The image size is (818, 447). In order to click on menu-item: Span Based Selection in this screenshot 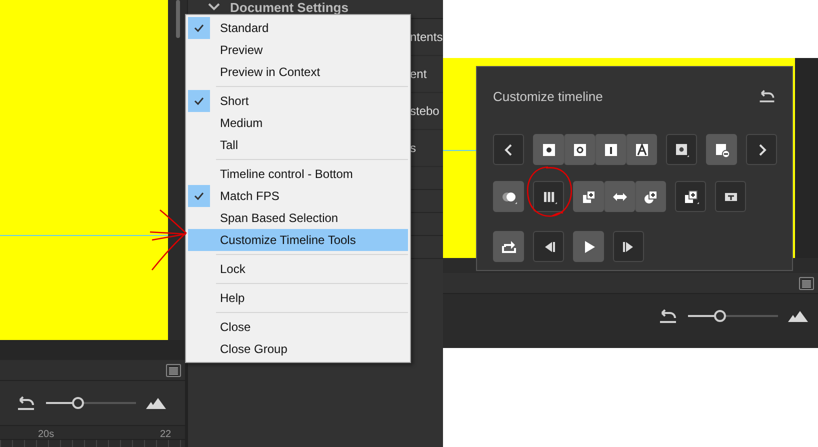, I will do `click(298, 218)`.